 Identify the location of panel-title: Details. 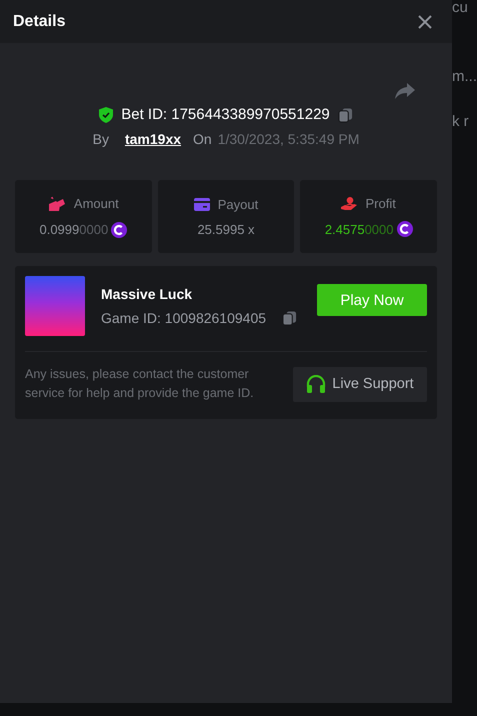
(39, 21).